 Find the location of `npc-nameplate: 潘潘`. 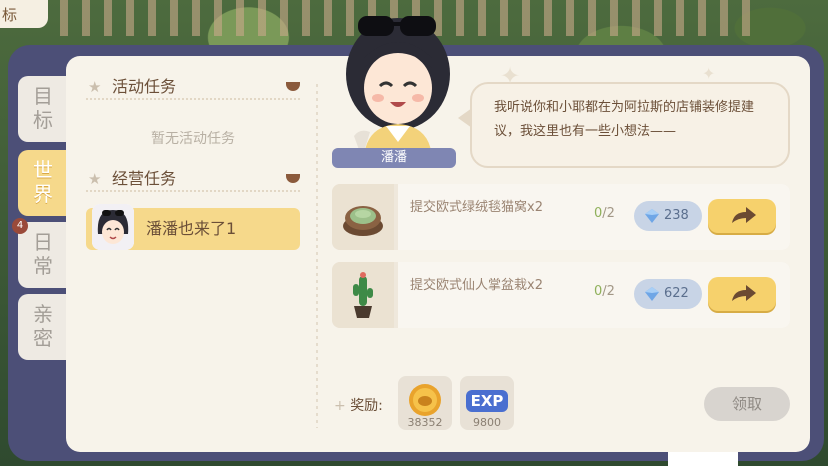

npc-nameplate: 潘潘 is located at coordinates (394, 158).